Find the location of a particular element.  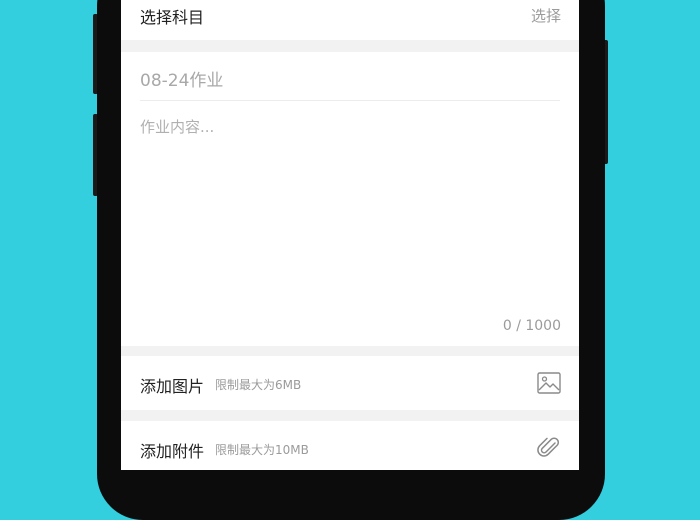

add-attachment-row: 添加附件 限制最大为10MB is located at coordinates (350, 445).